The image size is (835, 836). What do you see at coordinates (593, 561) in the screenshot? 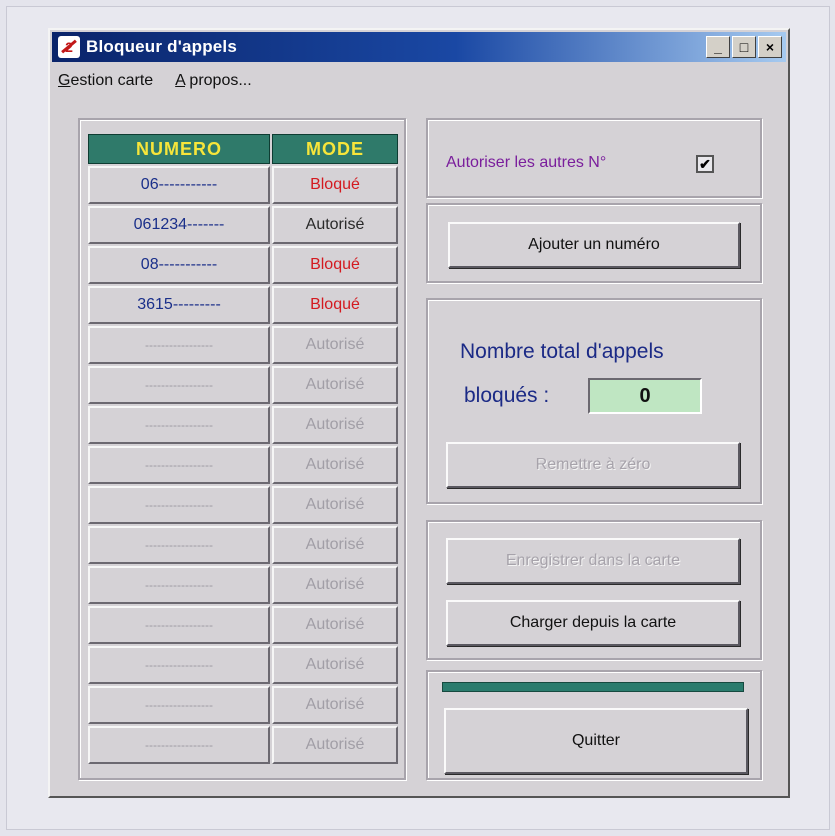
I see `save-to-card-button: Enregistrer dans la carte` at bounding box center [593, 561].